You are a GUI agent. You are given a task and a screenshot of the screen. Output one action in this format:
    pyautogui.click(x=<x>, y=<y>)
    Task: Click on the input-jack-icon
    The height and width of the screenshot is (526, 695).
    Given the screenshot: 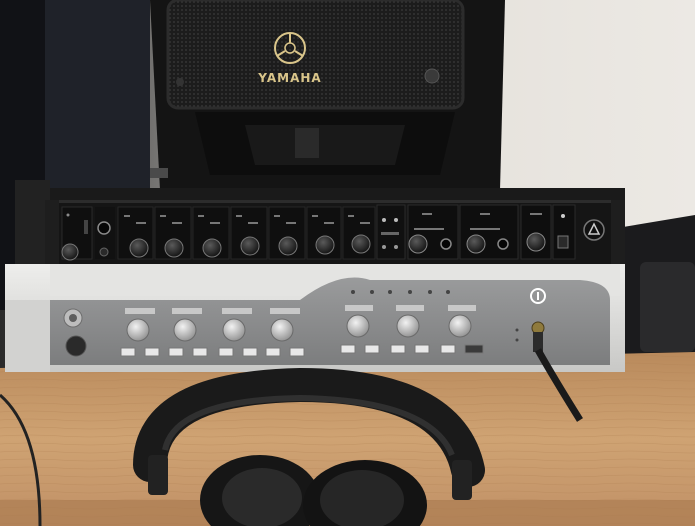 What is the action you would take?
    pyautogui.click(x=104, y=228)
    